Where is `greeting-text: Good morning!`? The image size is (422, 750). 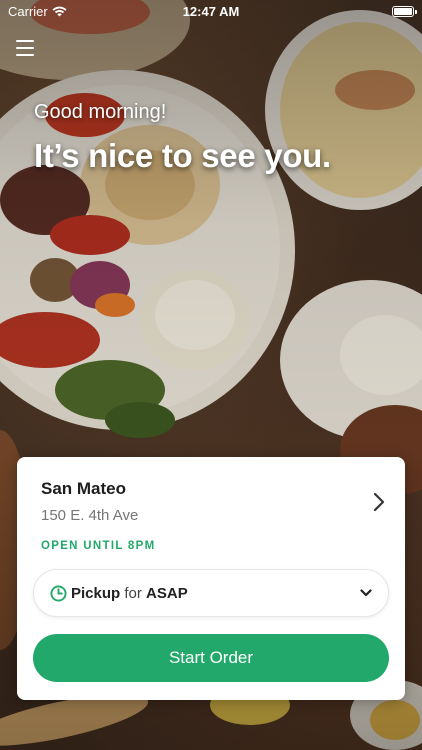 greeting-text: Good morning! is located at coordinates (100, 112).